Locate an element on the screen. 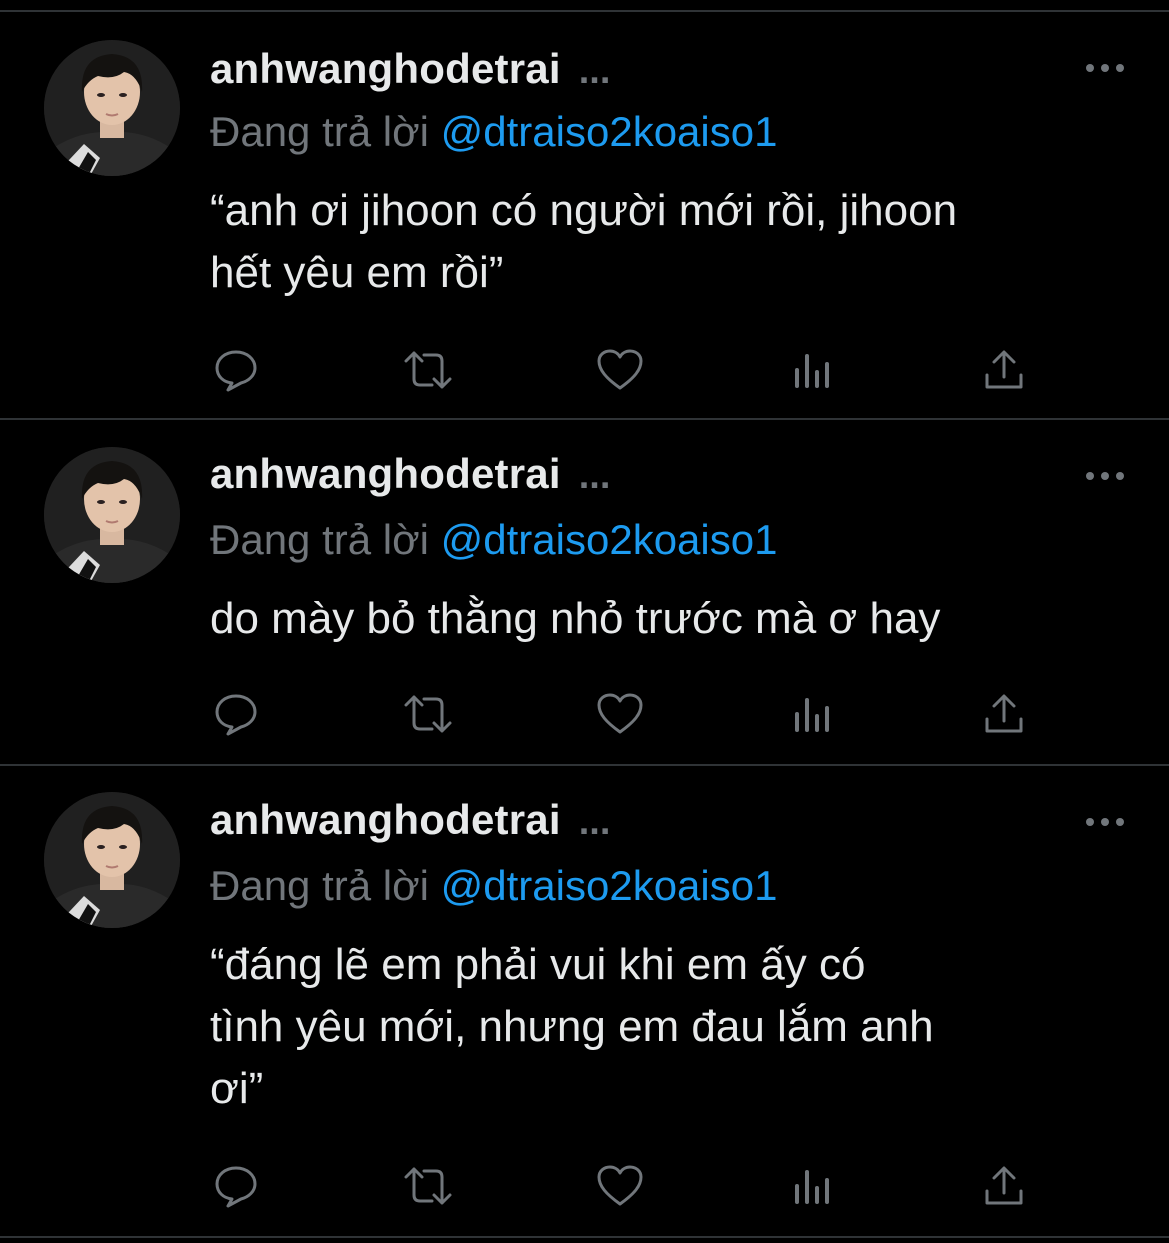  divider is located at coordinates (584, 1237).